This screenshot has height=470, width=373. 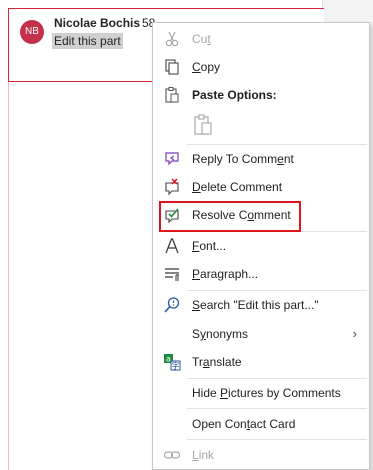 I want to click on menu-item-delete-comment: Delete Comment, so click(x=261, y=187).